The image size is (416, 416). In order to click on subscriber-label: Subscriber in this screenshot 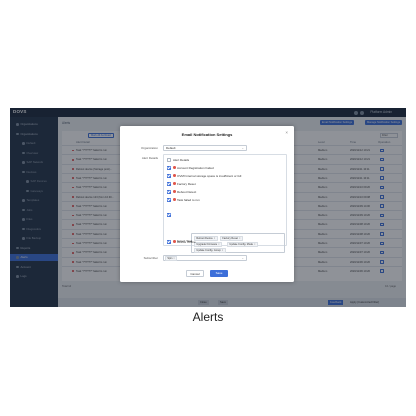, I will do `click(150, 258)`.